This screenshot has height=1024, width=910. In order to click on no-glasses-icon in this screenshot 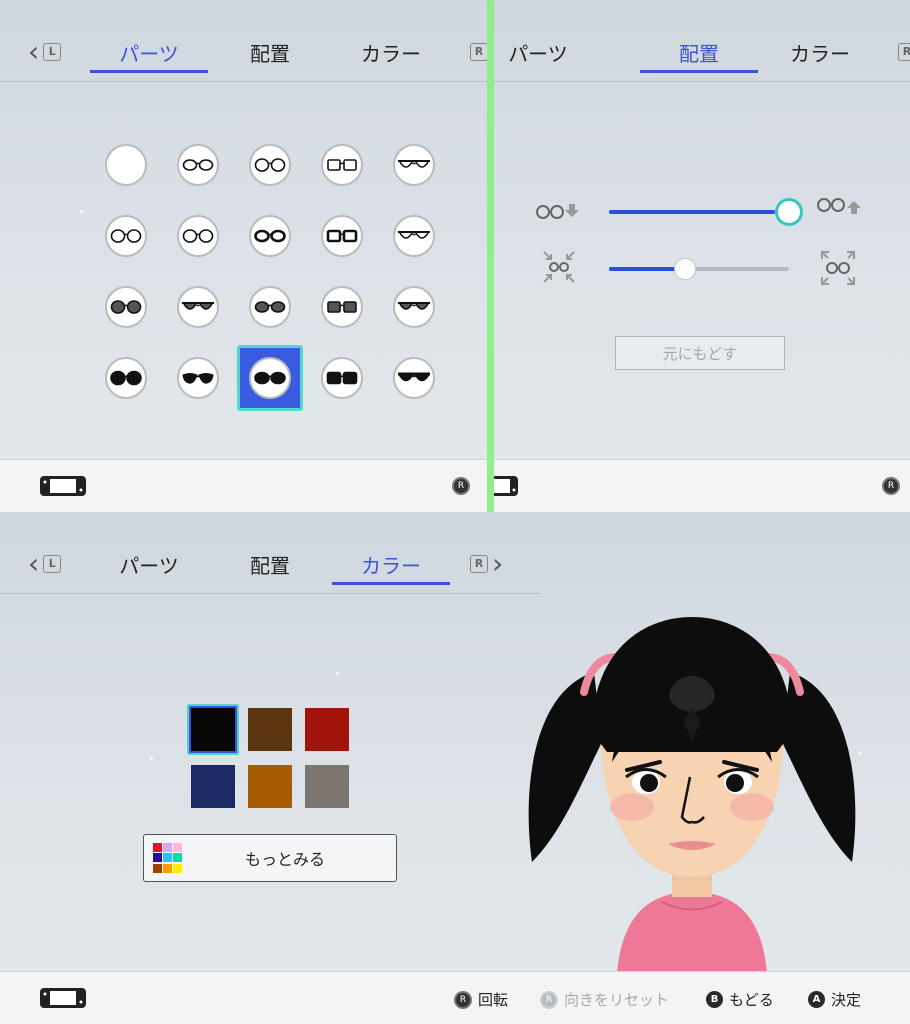, I will do `click(126, 165)`.